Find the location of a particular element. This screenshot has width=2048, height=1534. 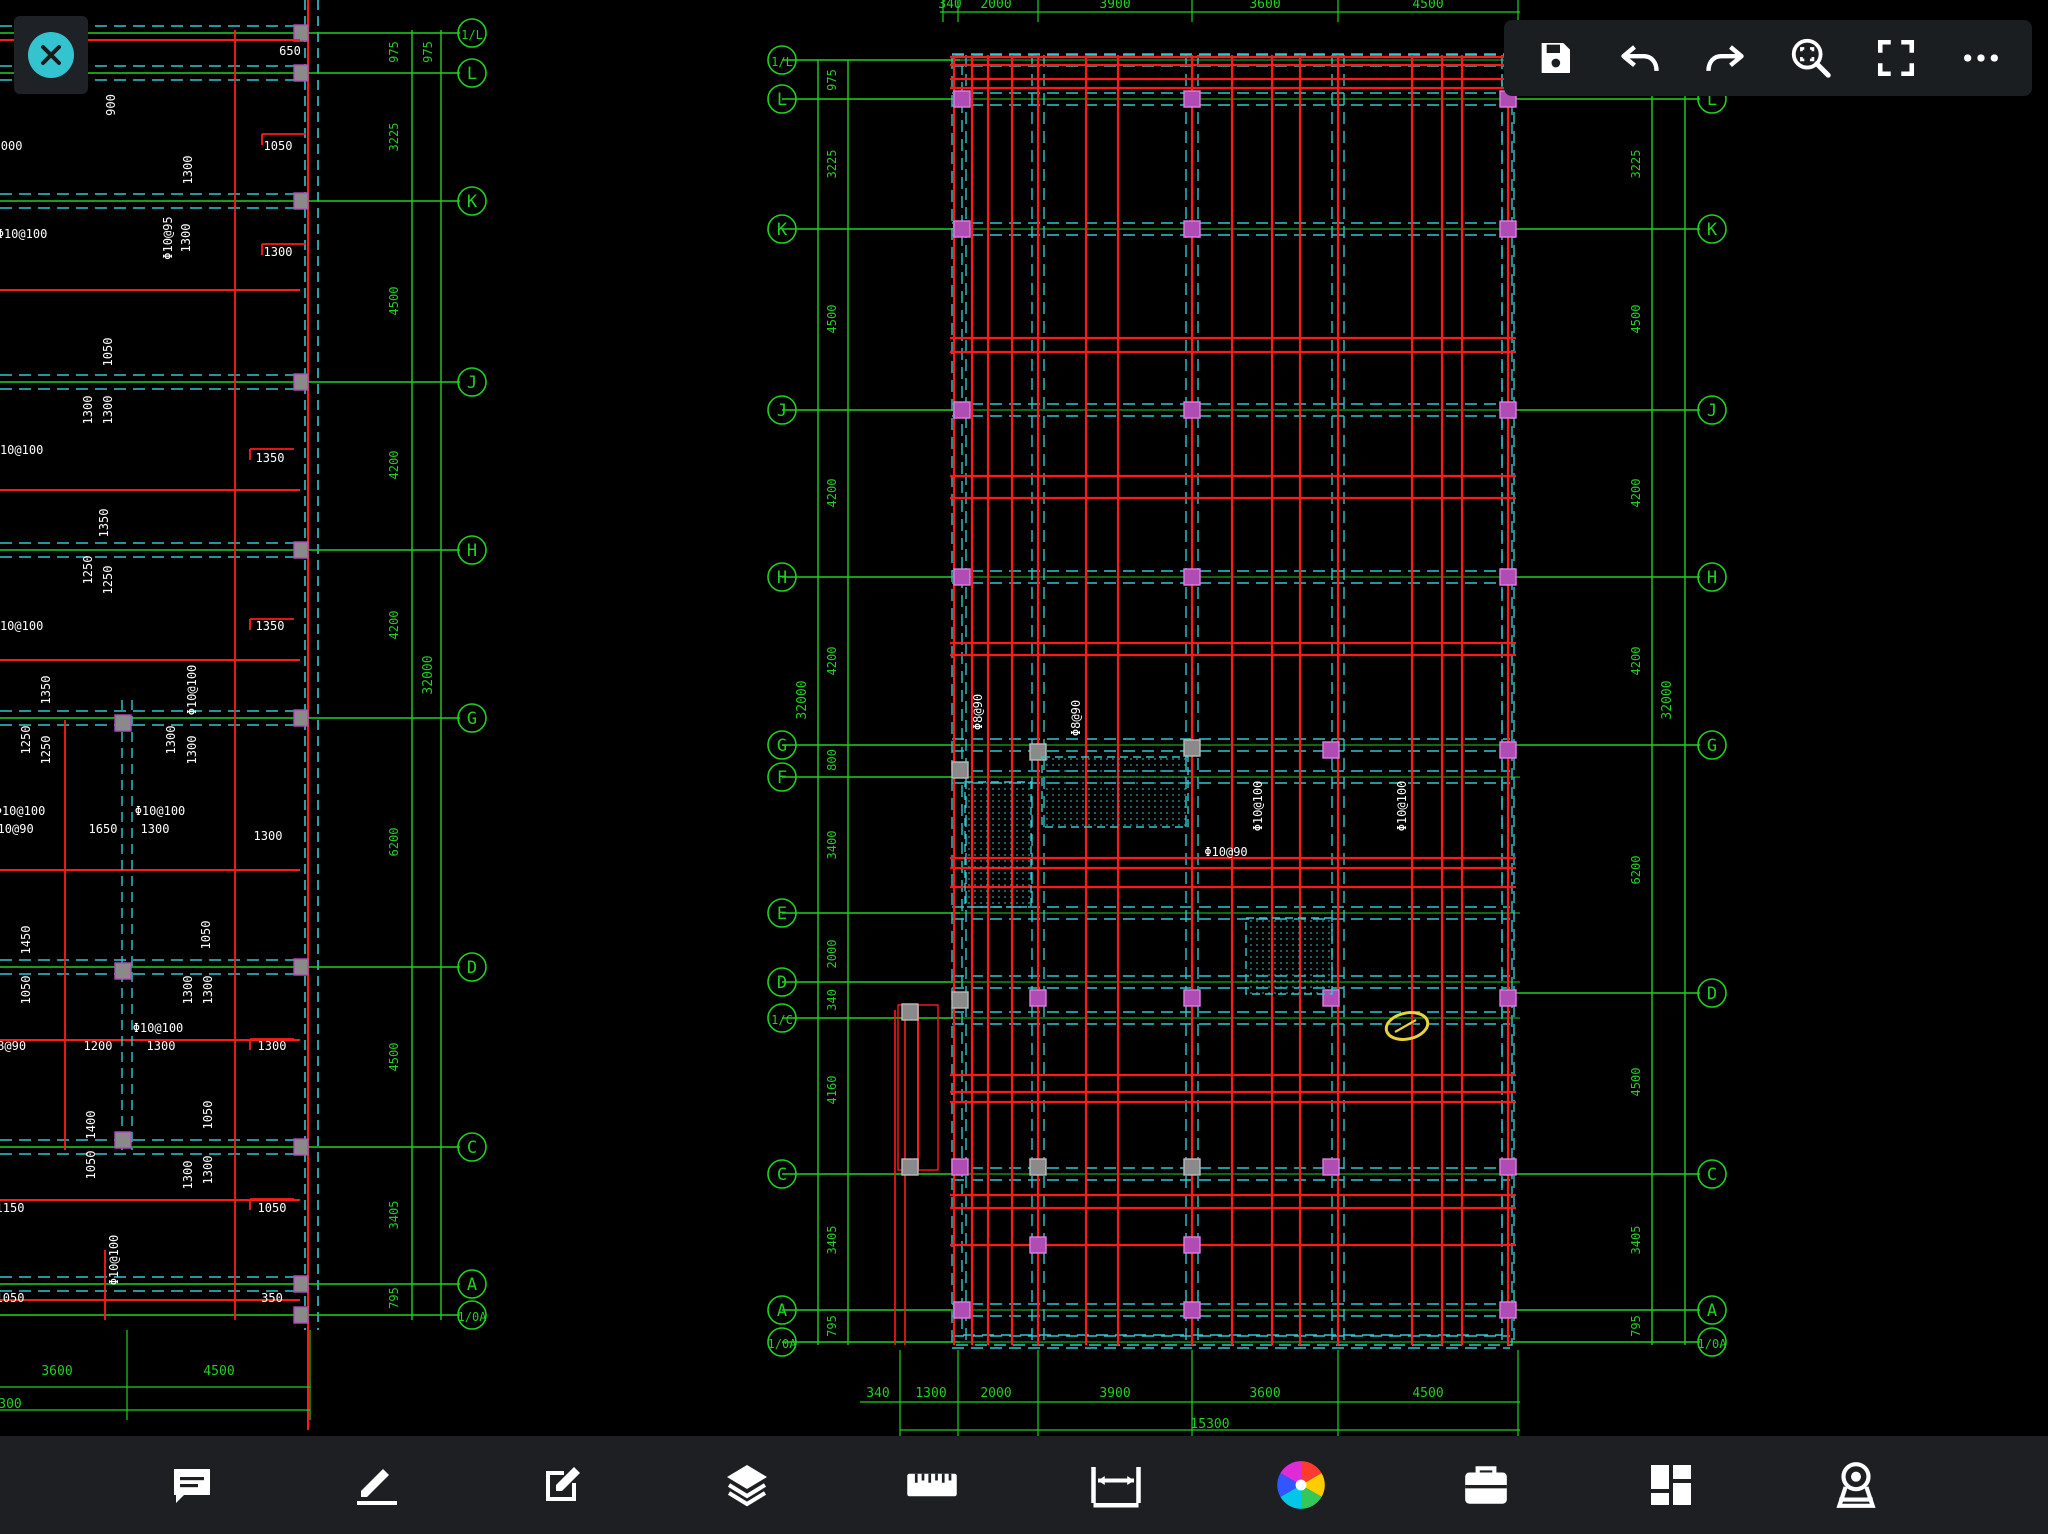

fullscreen-icon is located at coordinates (1895, 58).